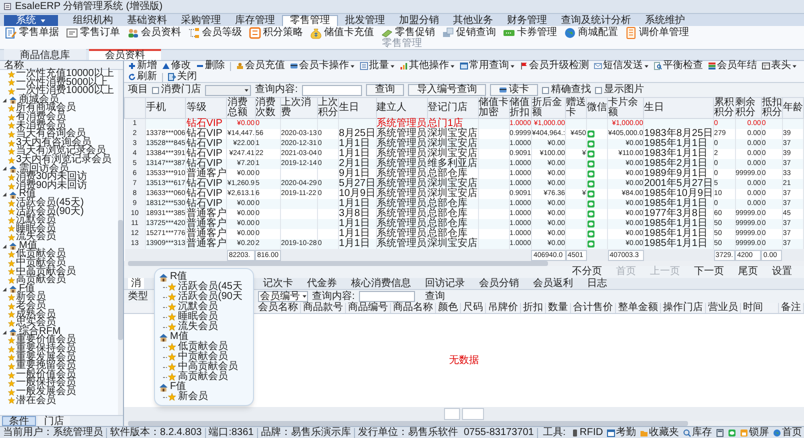  I want to click on menu-tab: 财务管理, so click(527, 20).